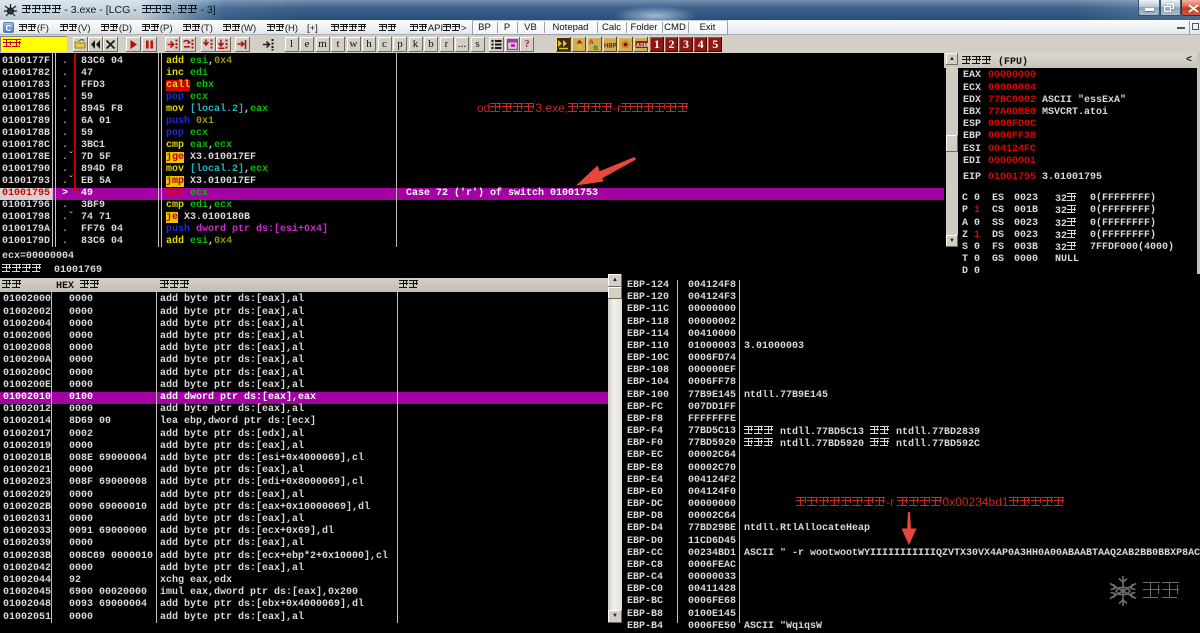 This screenshot has width=1200, height=633. What do you see at coordinates (642, 46) in the screenshot?
I see `svg-text: ASM` at bounding box center [642, 46].